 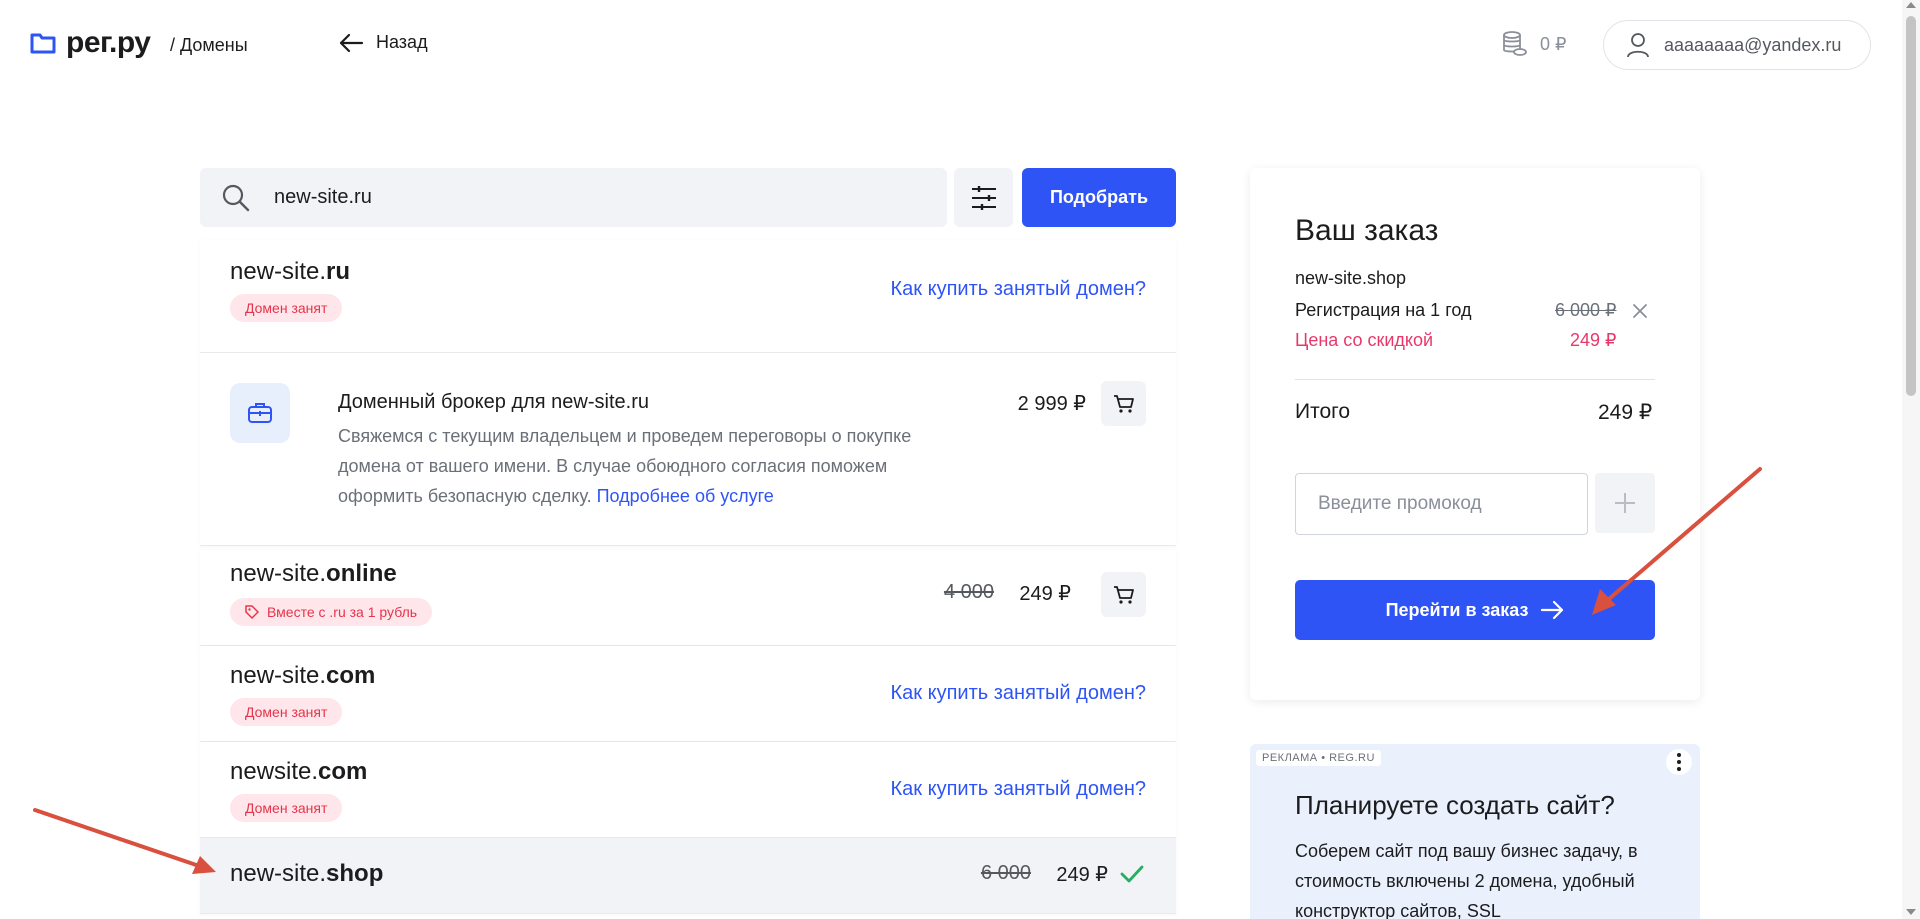 What do you see at coordinates (1586, 310) in the screenshot?
I see `registration-old-price: 6 000 ₽` at bounding box center [1586, 310].